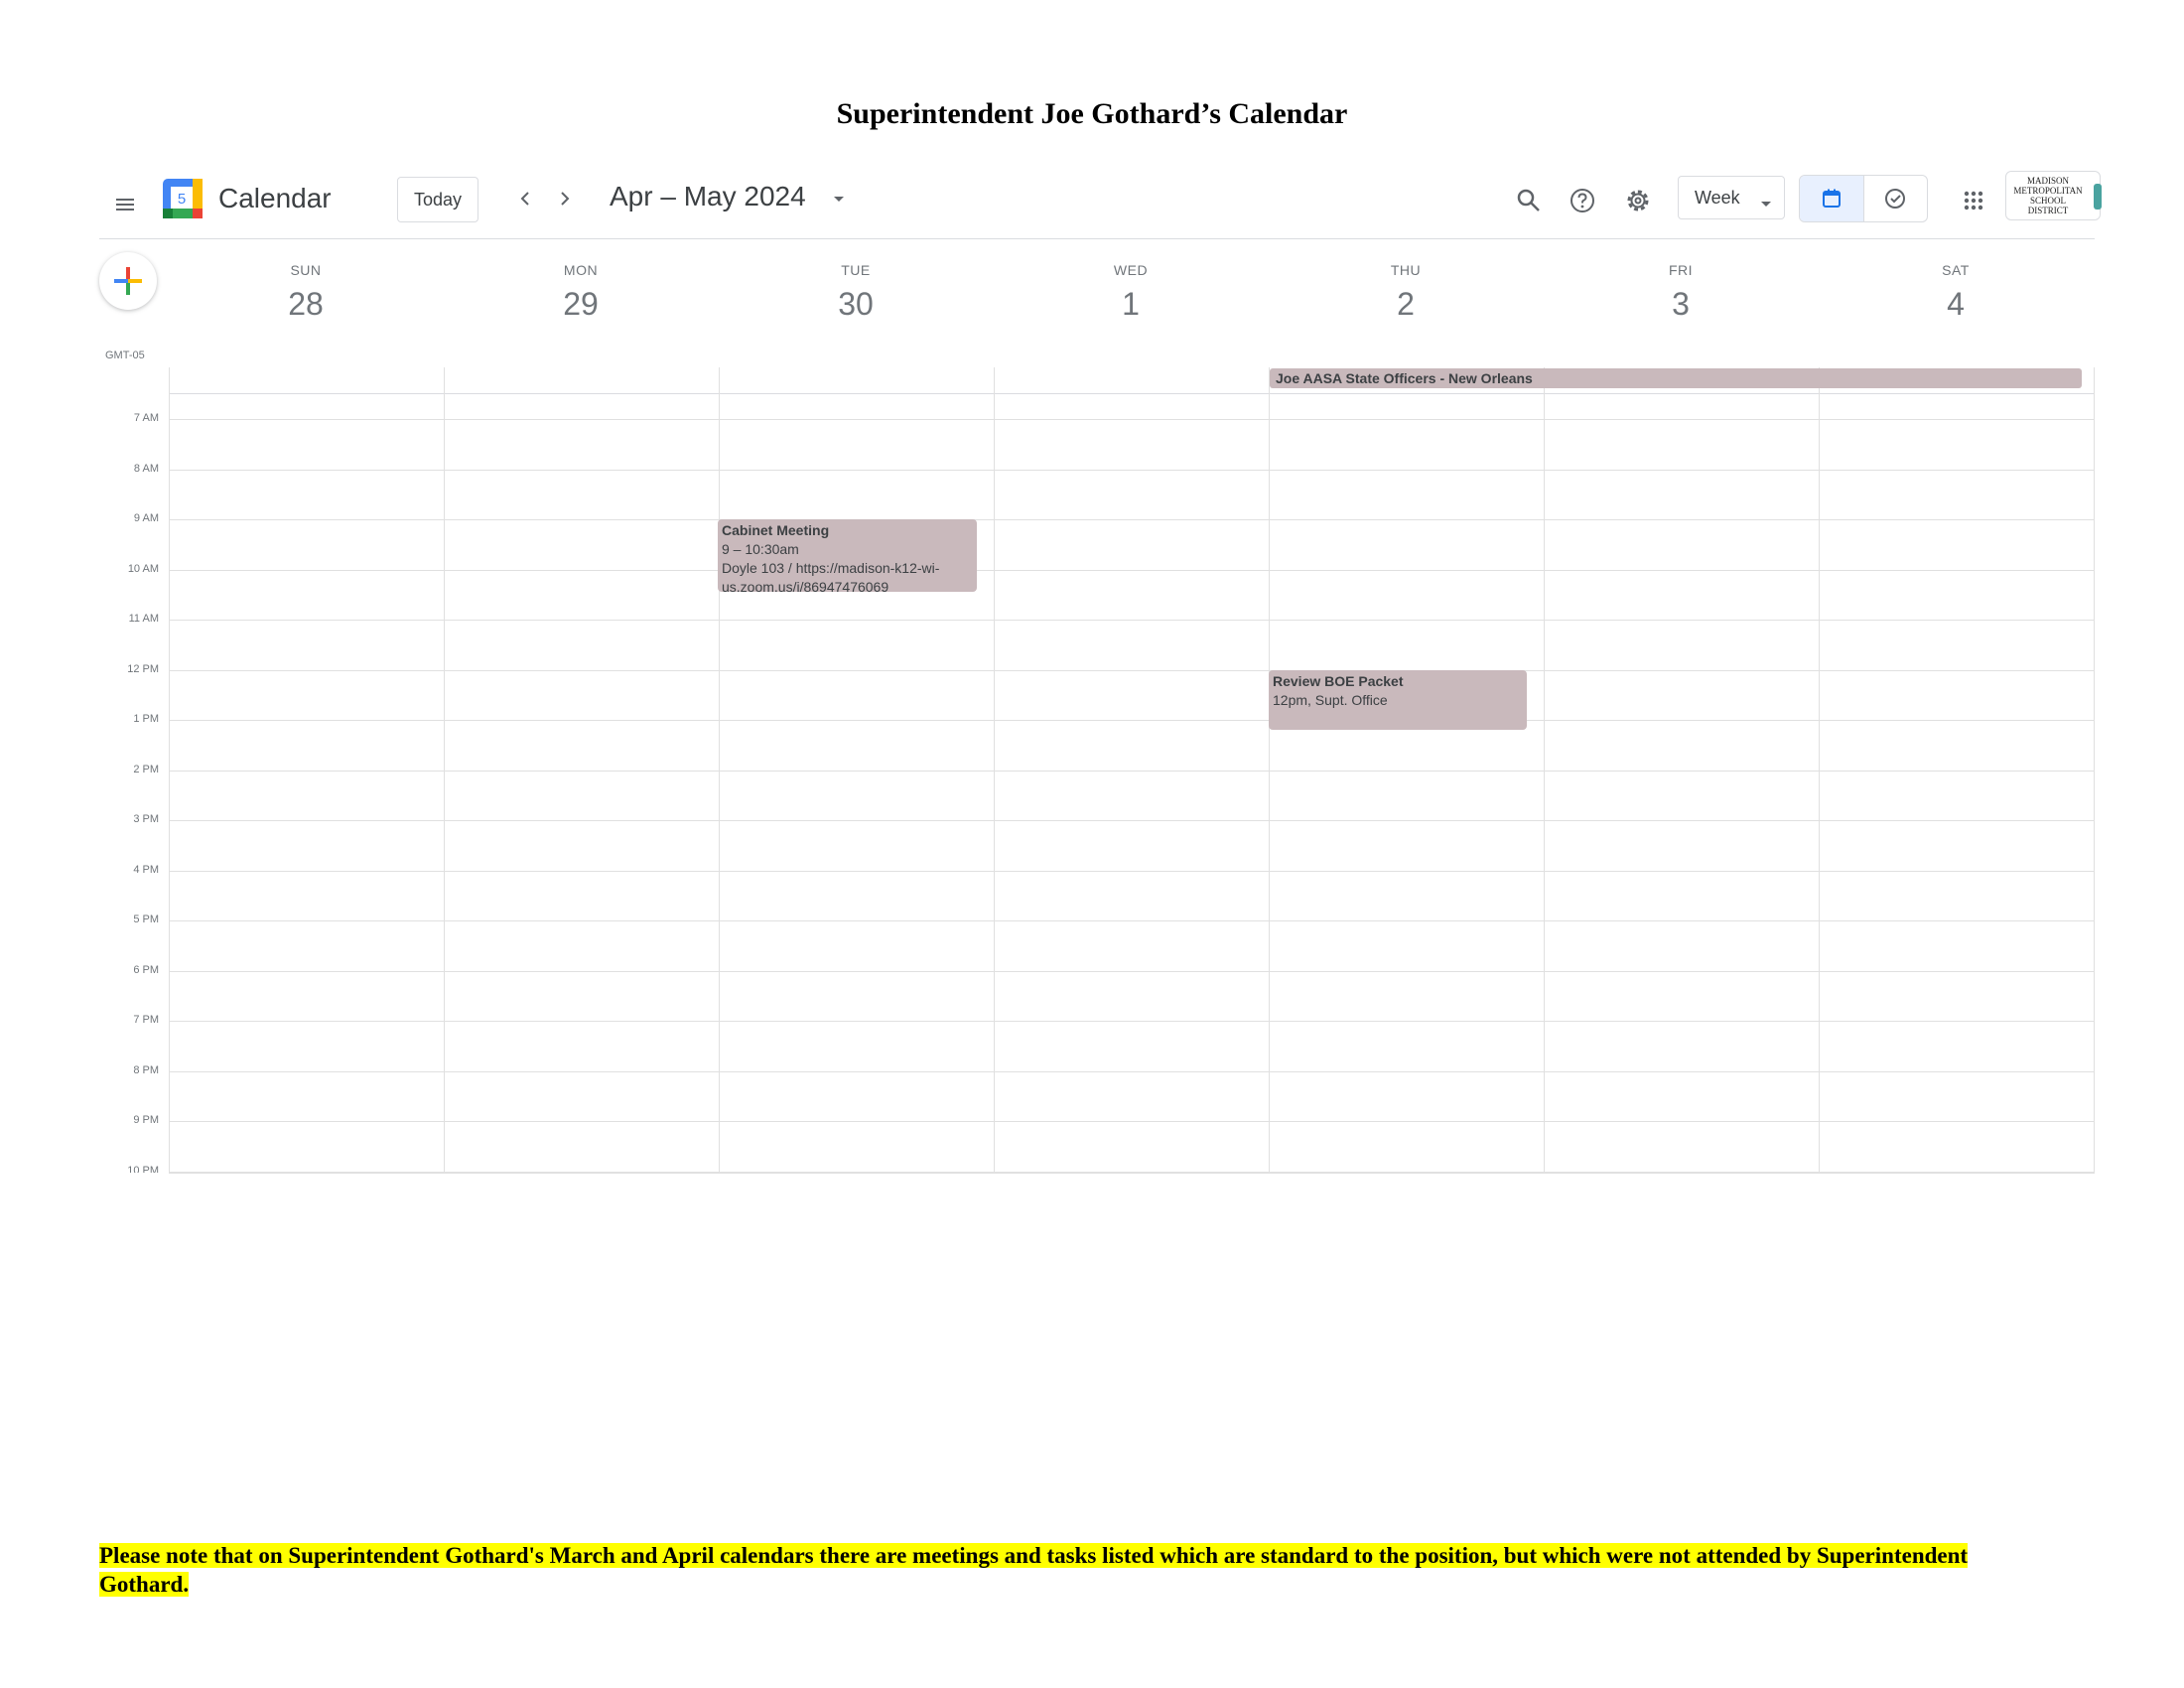 Image resolution: width=2184 pixels, height=1688 pixels. What do you see at coordinates (146, 1020) in the screenshot?
I see `hour-label: 7 PM` at bounding box center [146, 1020].